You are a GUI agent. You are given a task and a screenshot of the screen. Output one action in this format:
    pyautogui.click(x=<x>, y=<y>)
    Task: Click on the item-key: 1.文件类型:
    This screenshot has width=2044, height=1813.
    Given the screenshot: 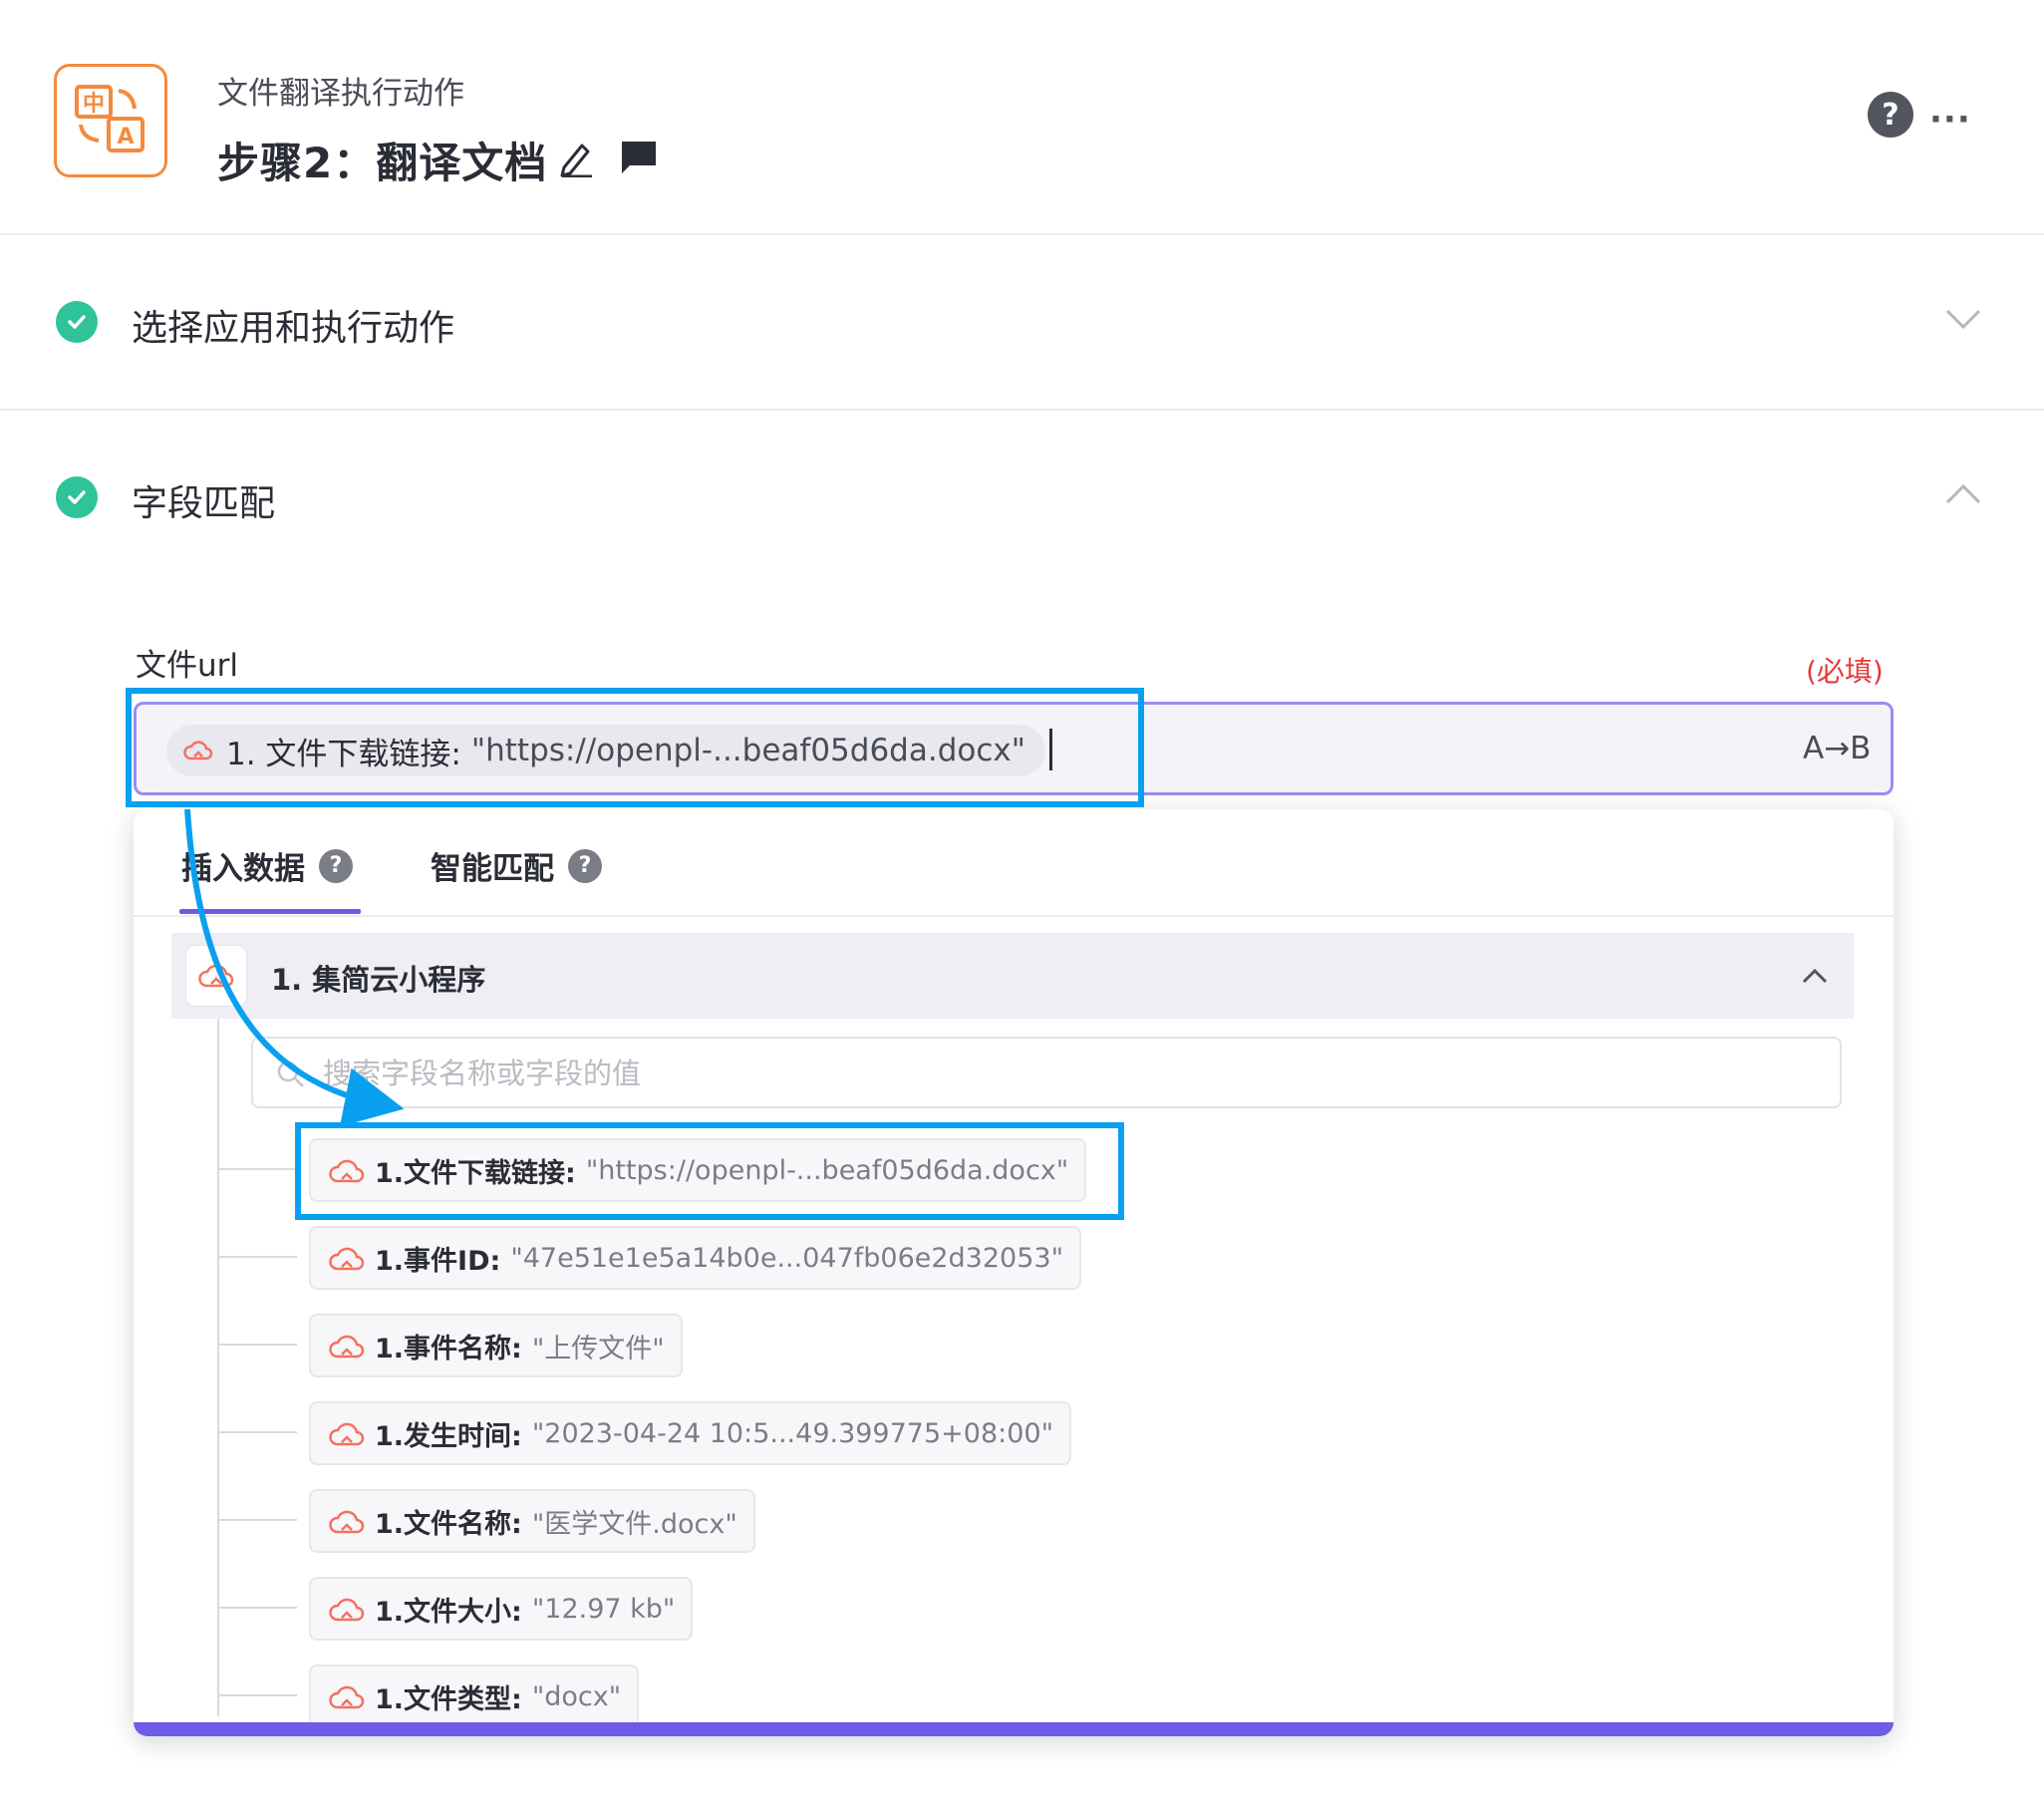 What is the action you would take?
    pyautogui.click(x=448, y=1699)
    